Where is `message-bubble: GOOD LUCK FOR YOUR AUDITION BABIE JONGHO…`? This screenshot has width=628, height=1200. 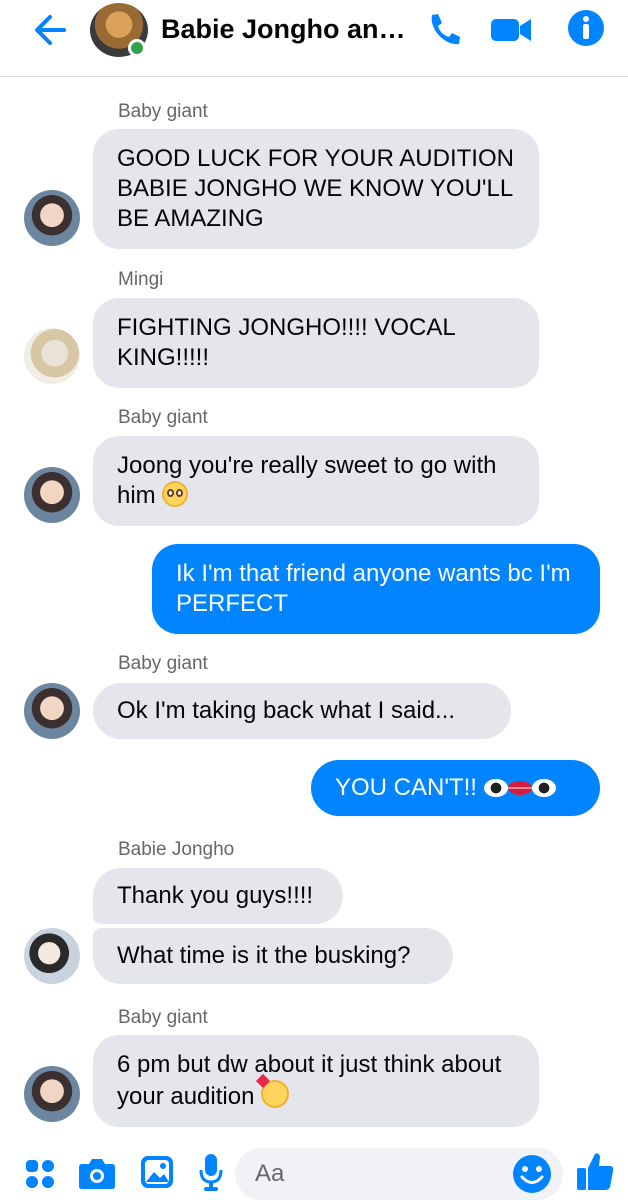 message-bubble: GOOD LUCK FOR YOUR AUDITION BABIE JONGHO… is located at coordinates (316, 189).